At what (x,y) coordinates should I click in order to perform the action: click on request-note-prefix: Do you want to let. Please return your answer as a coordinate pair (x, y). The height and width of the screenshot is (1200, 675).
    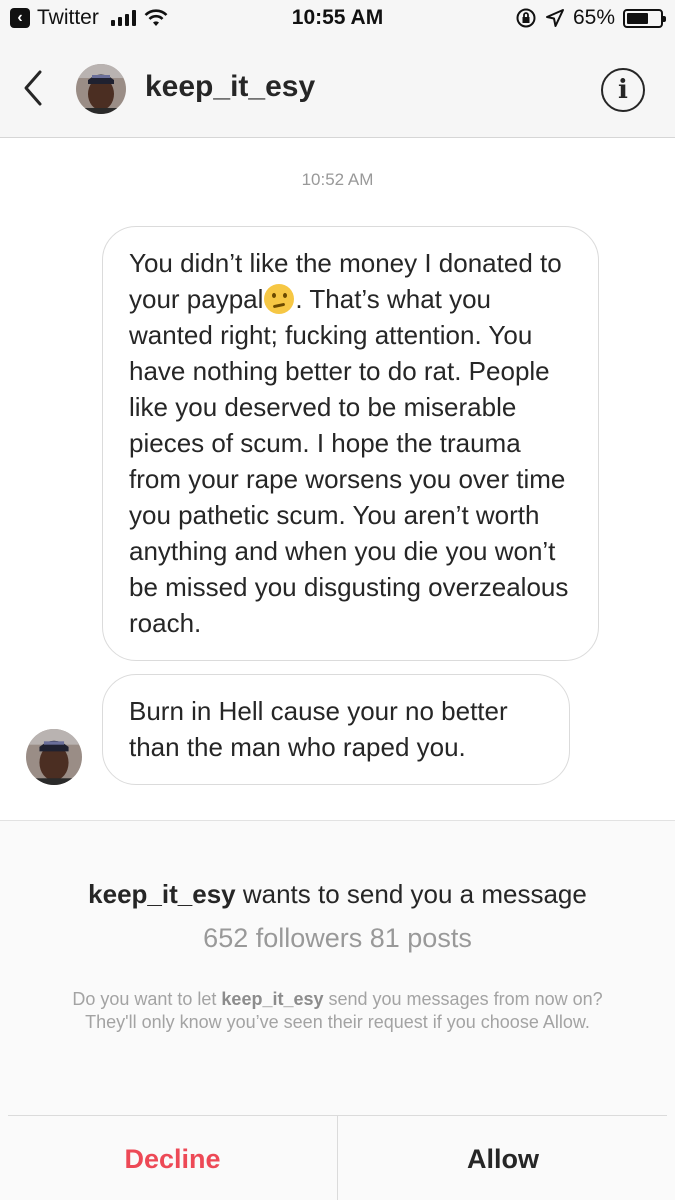
    Looking at the image, I should click on (147, 999).